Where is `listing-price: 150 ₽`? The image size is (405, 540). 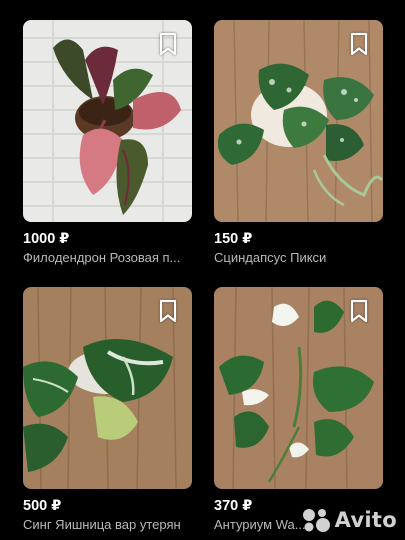 listing-price: 150 ₽ is located at coordinates (233, 239).